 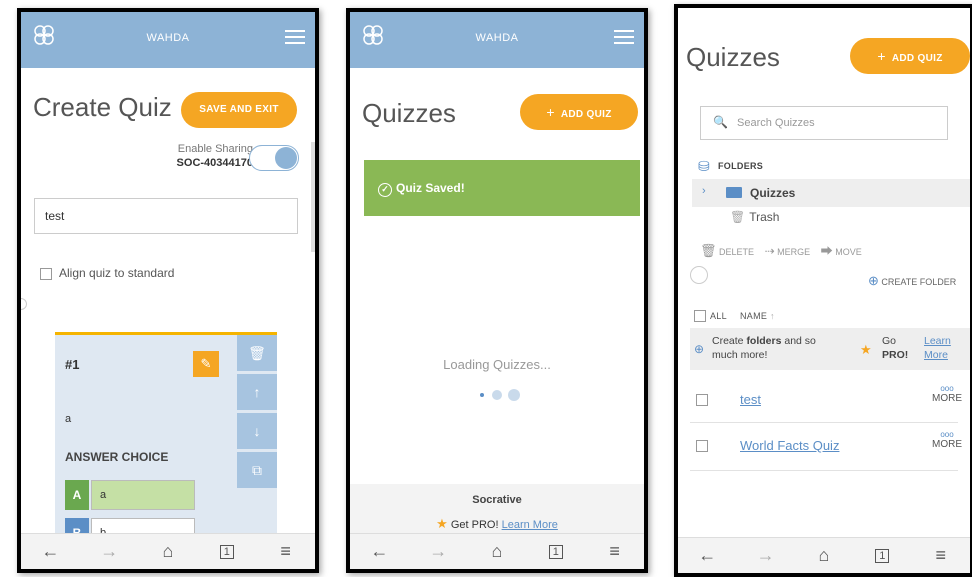 I want to click on sharing-toggle, so click(x=274, y=158).